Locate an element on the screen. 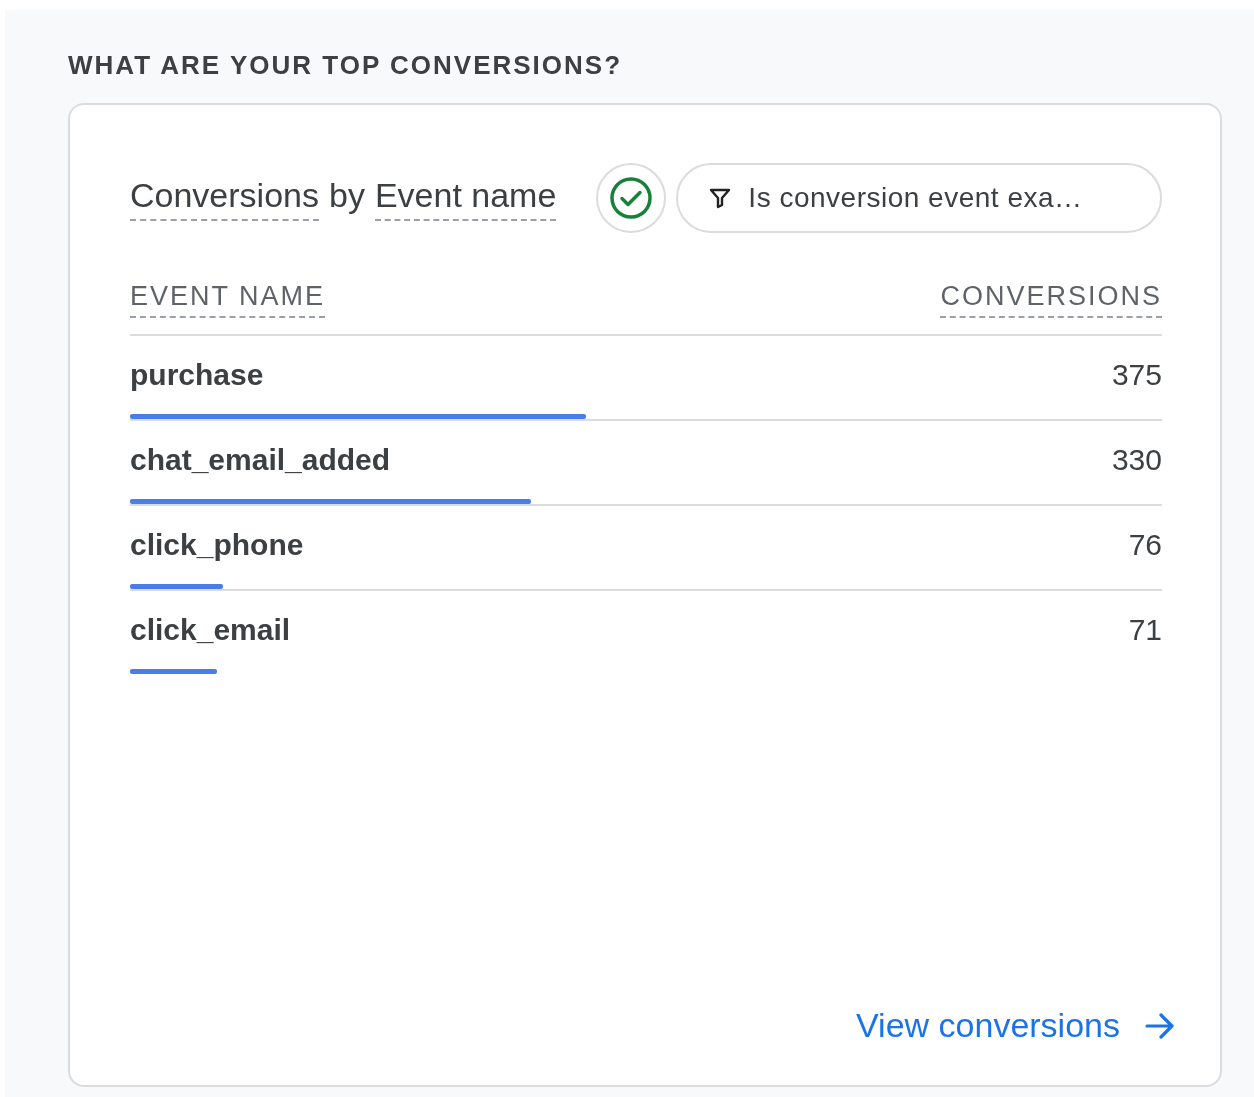 Image resolution: width=1254 pixels, height=1097 pixels. metric-title: Conversions is located at coordinates (224, 198).